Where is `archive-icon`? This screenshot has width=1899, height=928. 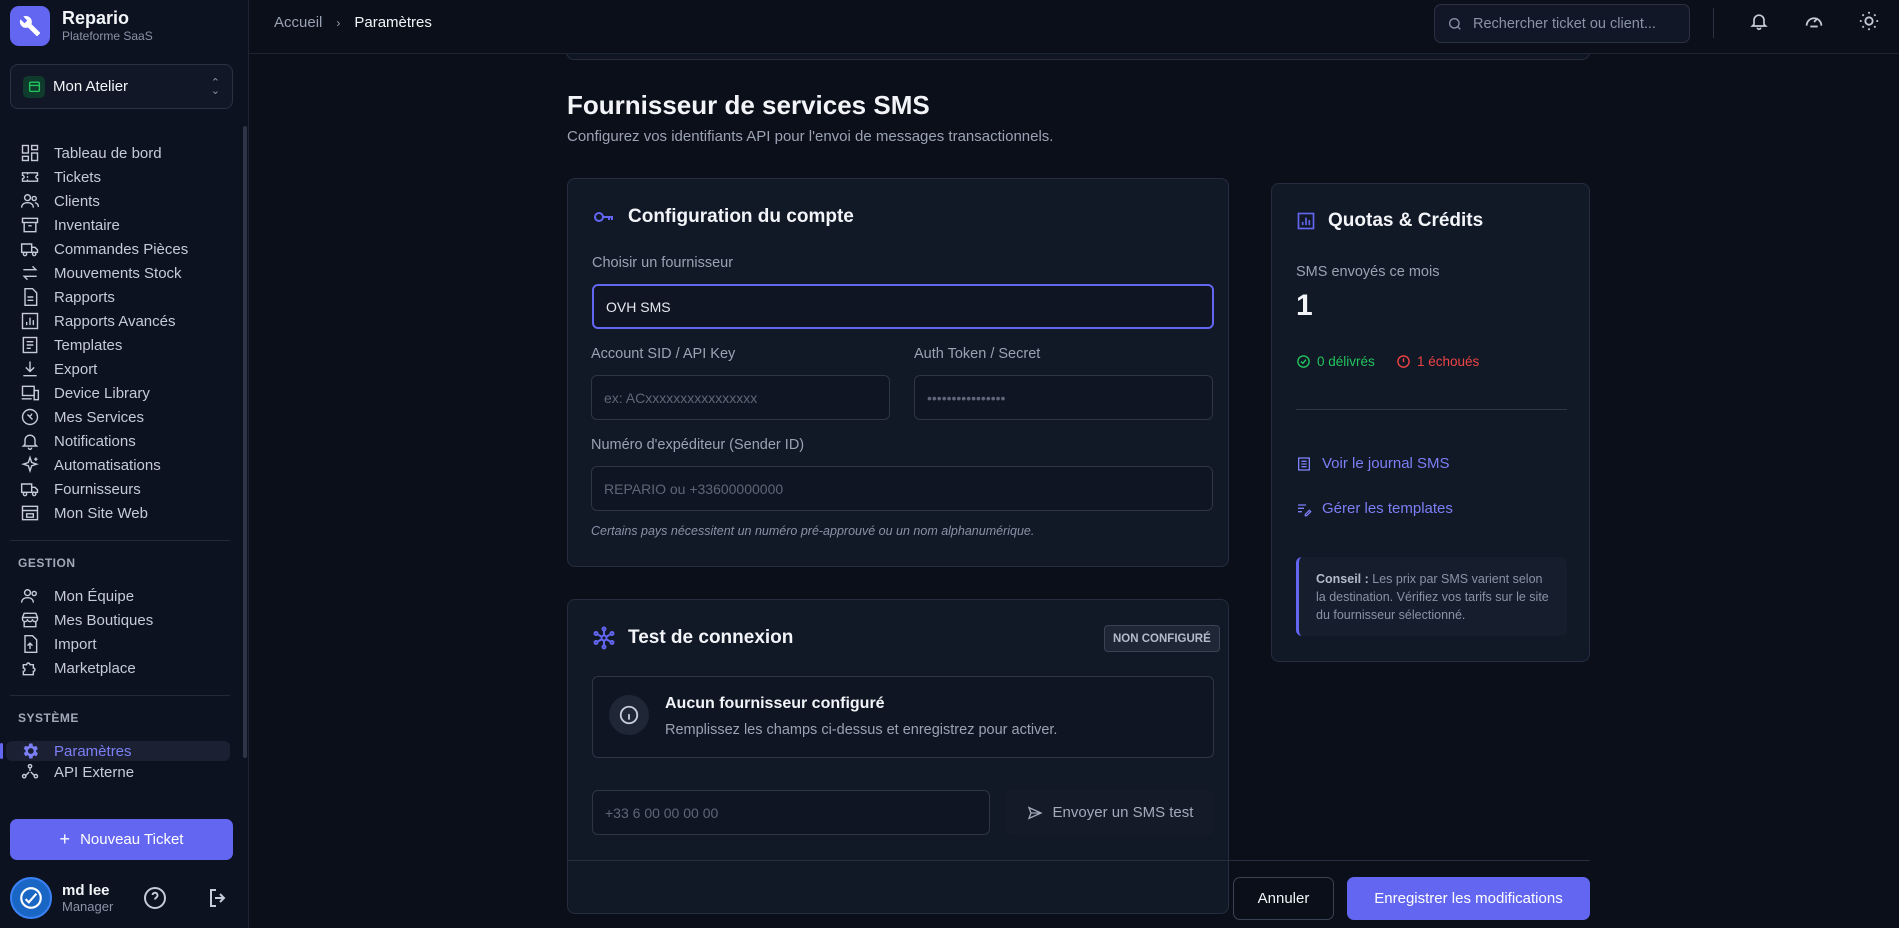
archive-icon is located at coordinates (30, 225).